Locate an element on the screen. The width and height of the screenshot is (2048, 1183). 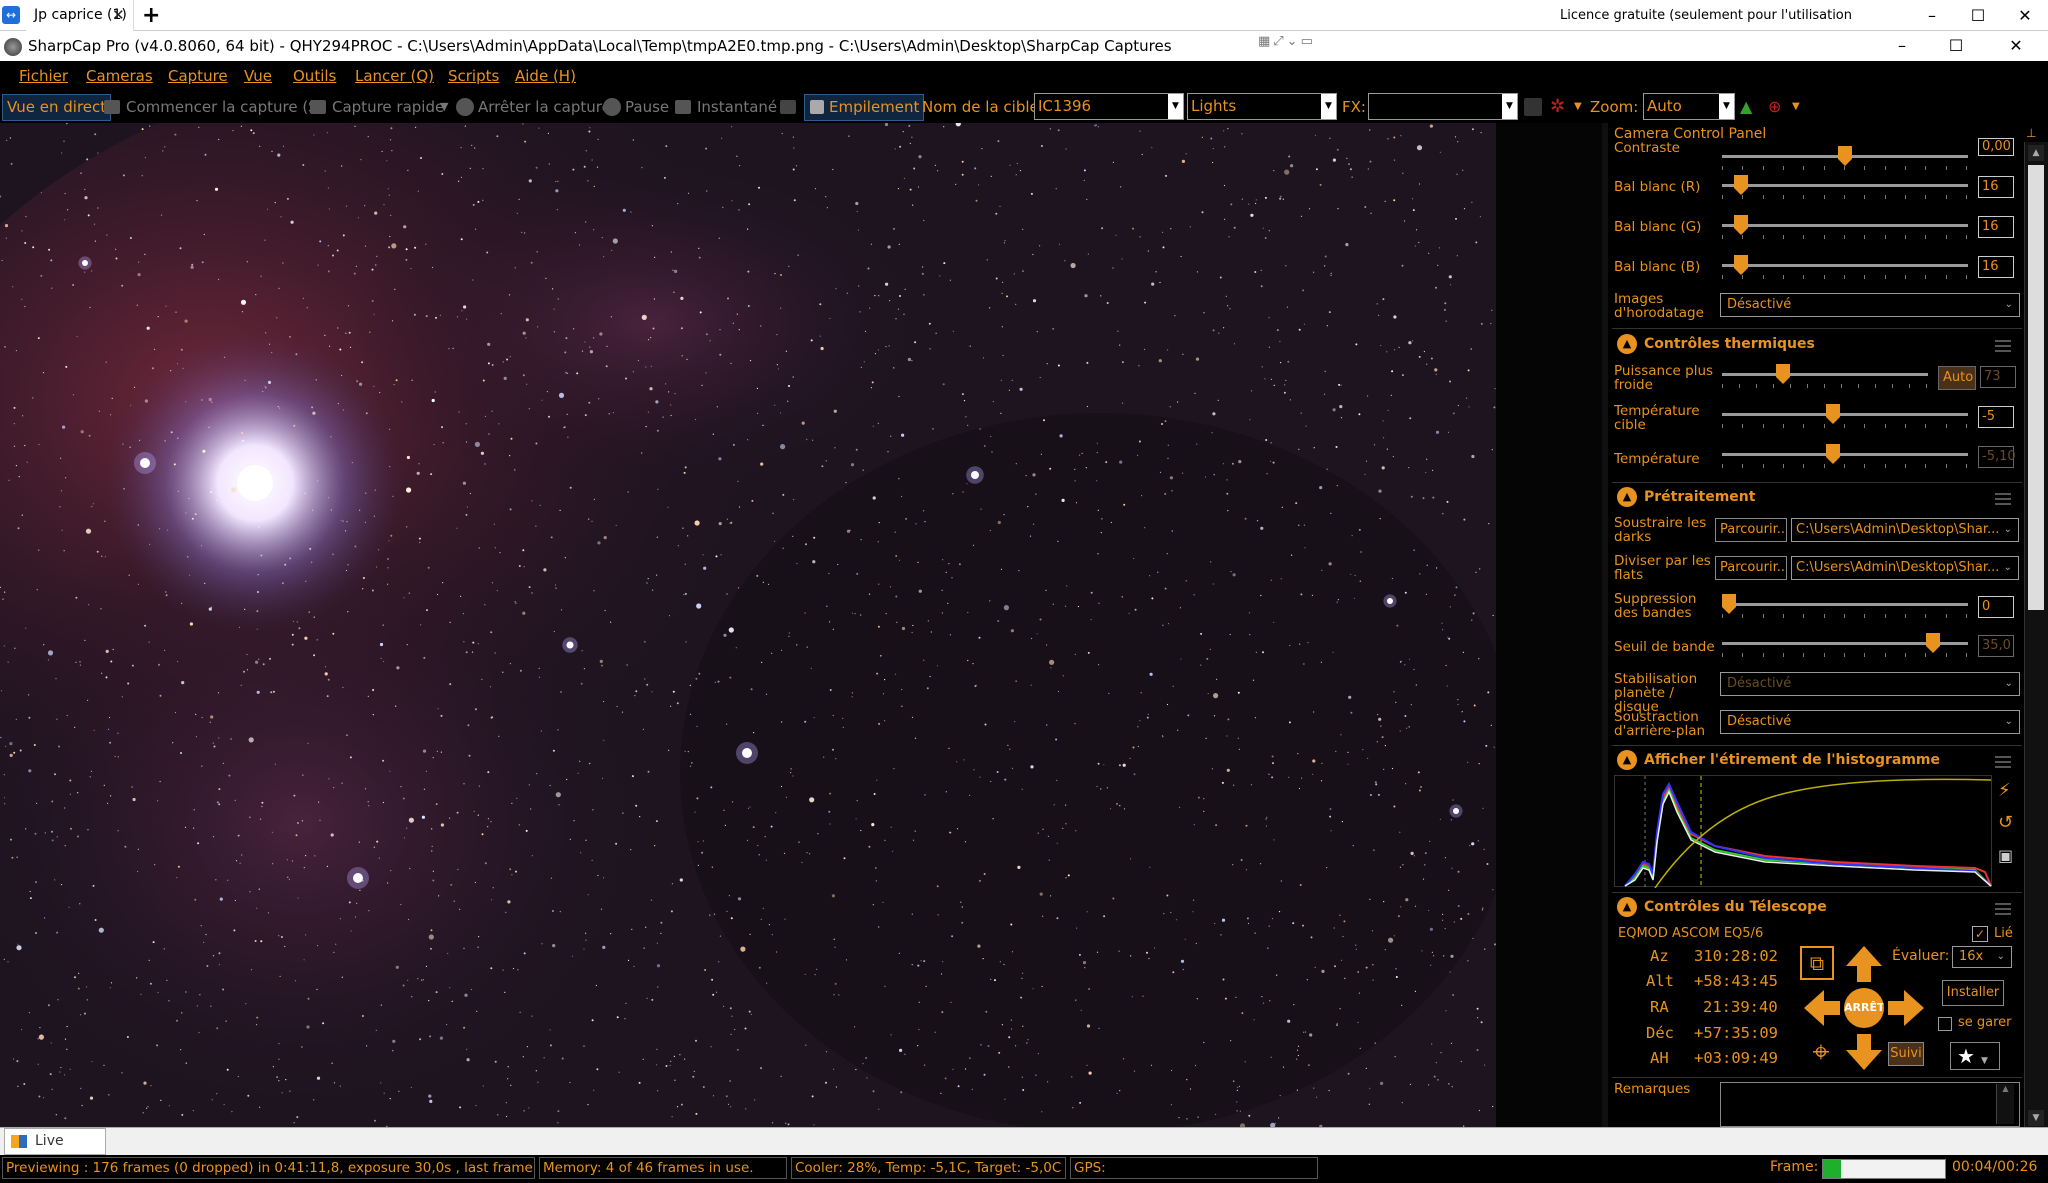
contrast-value: 0,00 is located at coordinates (1996, 147).